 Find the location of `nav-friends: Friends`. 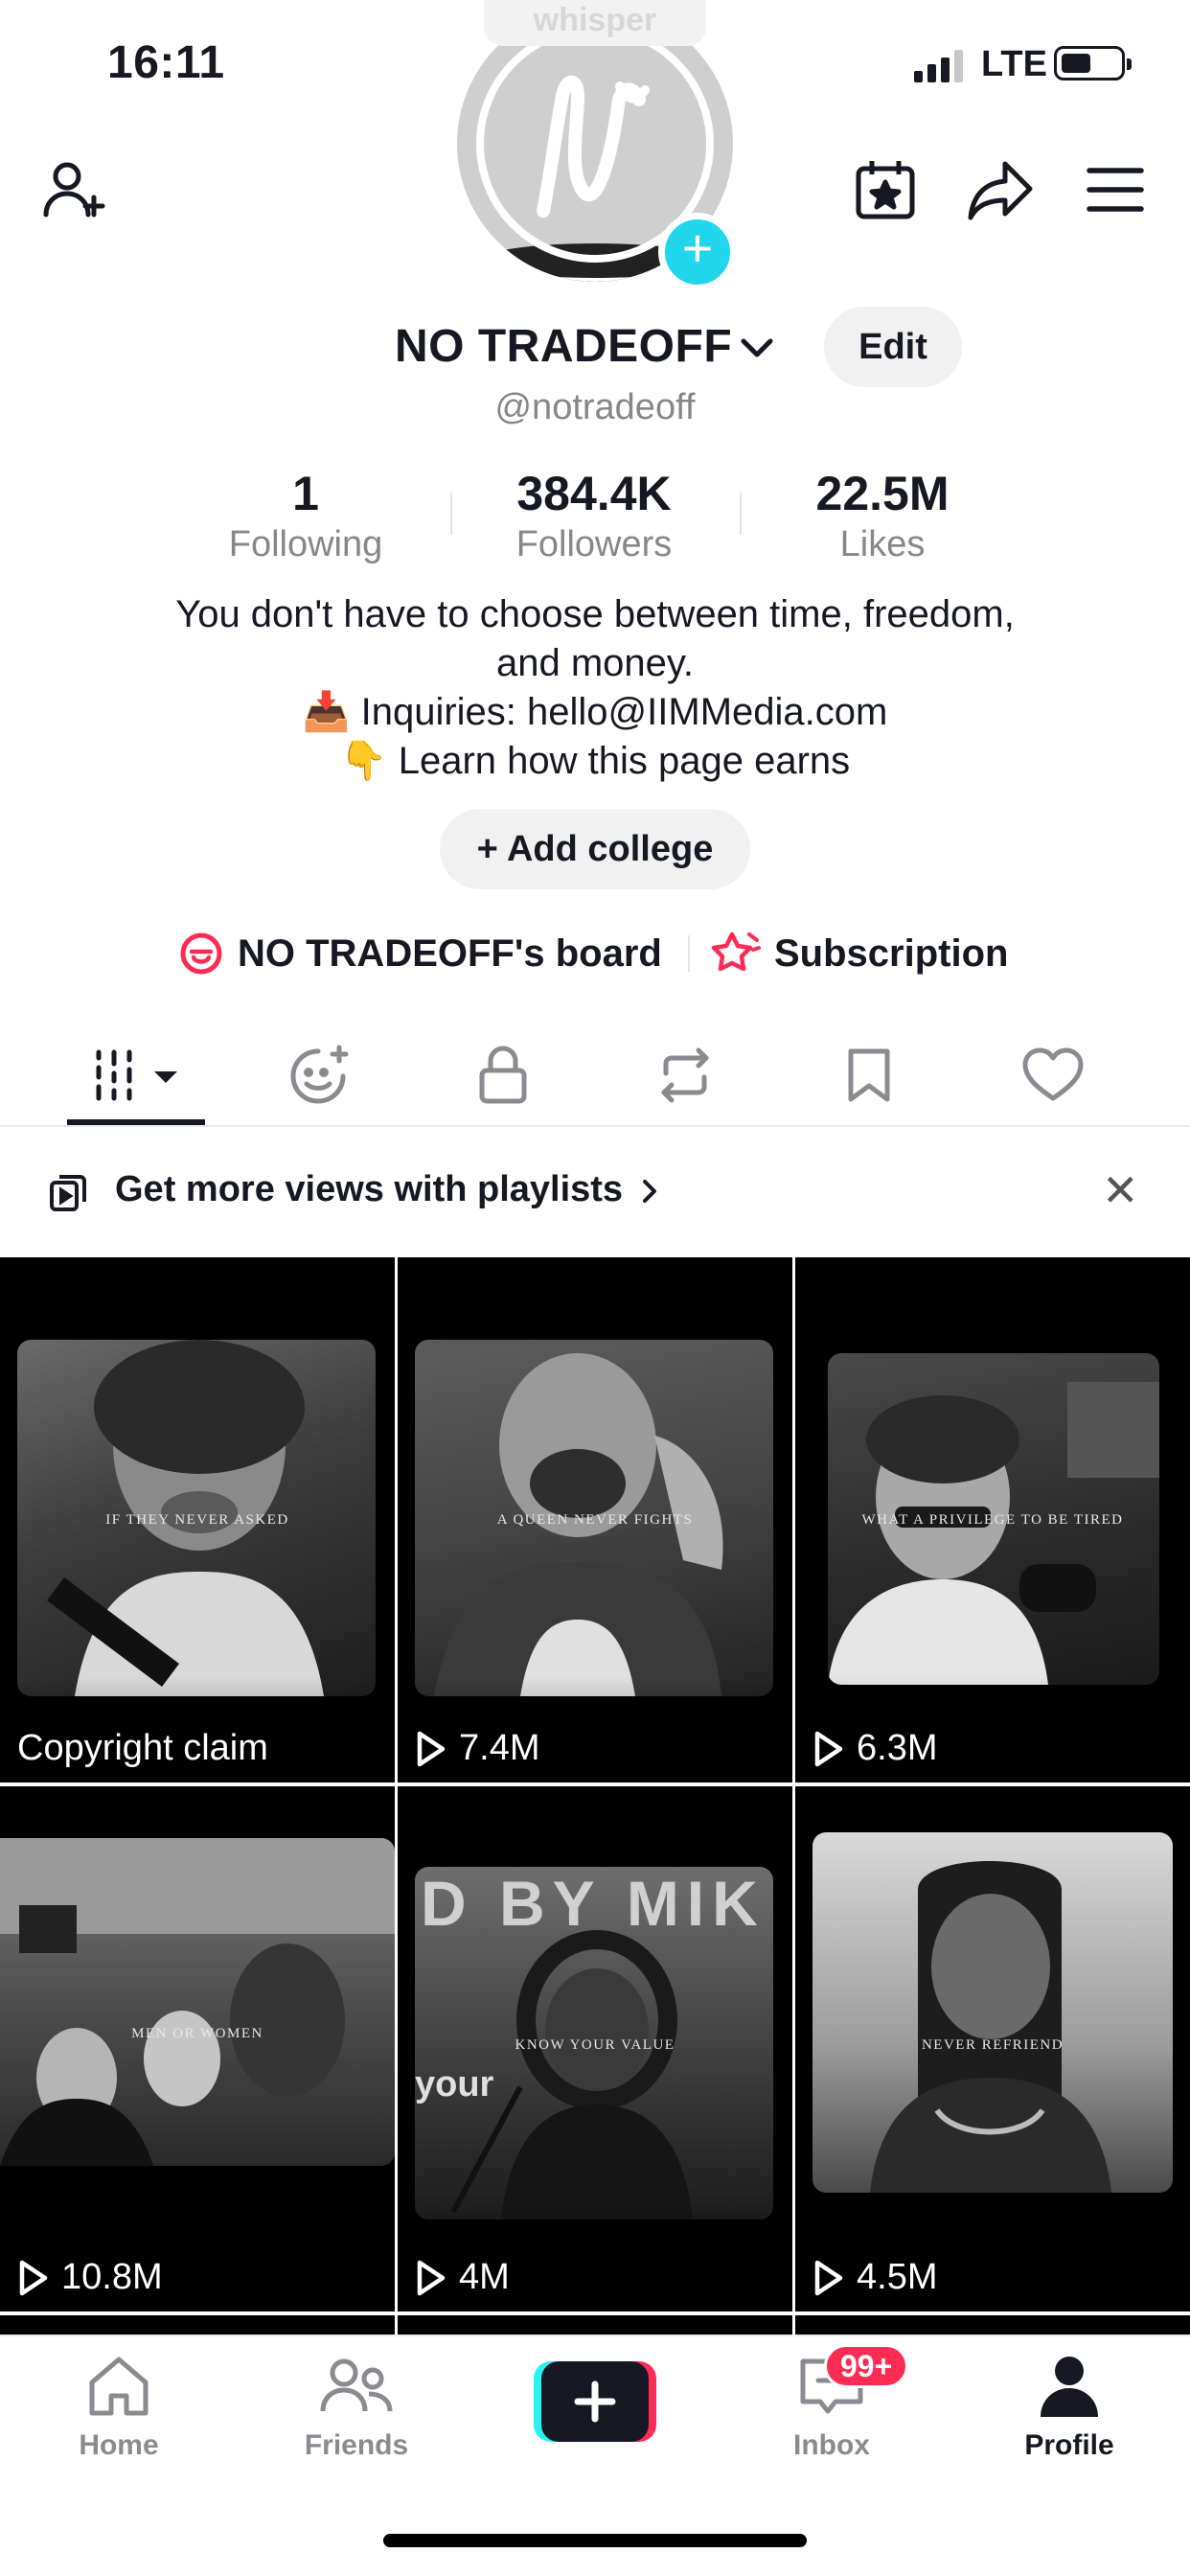

nav-friends: Friends is located at coordinates (357, 2408).